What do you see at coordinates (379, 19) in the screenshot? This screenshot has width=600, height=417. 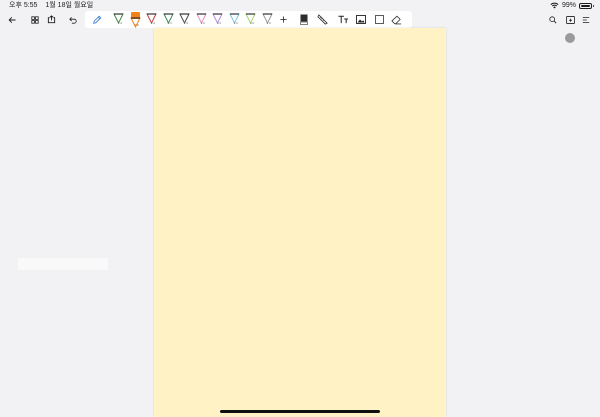 I see `lasso-select-icon` at bounding box center [379, 19].